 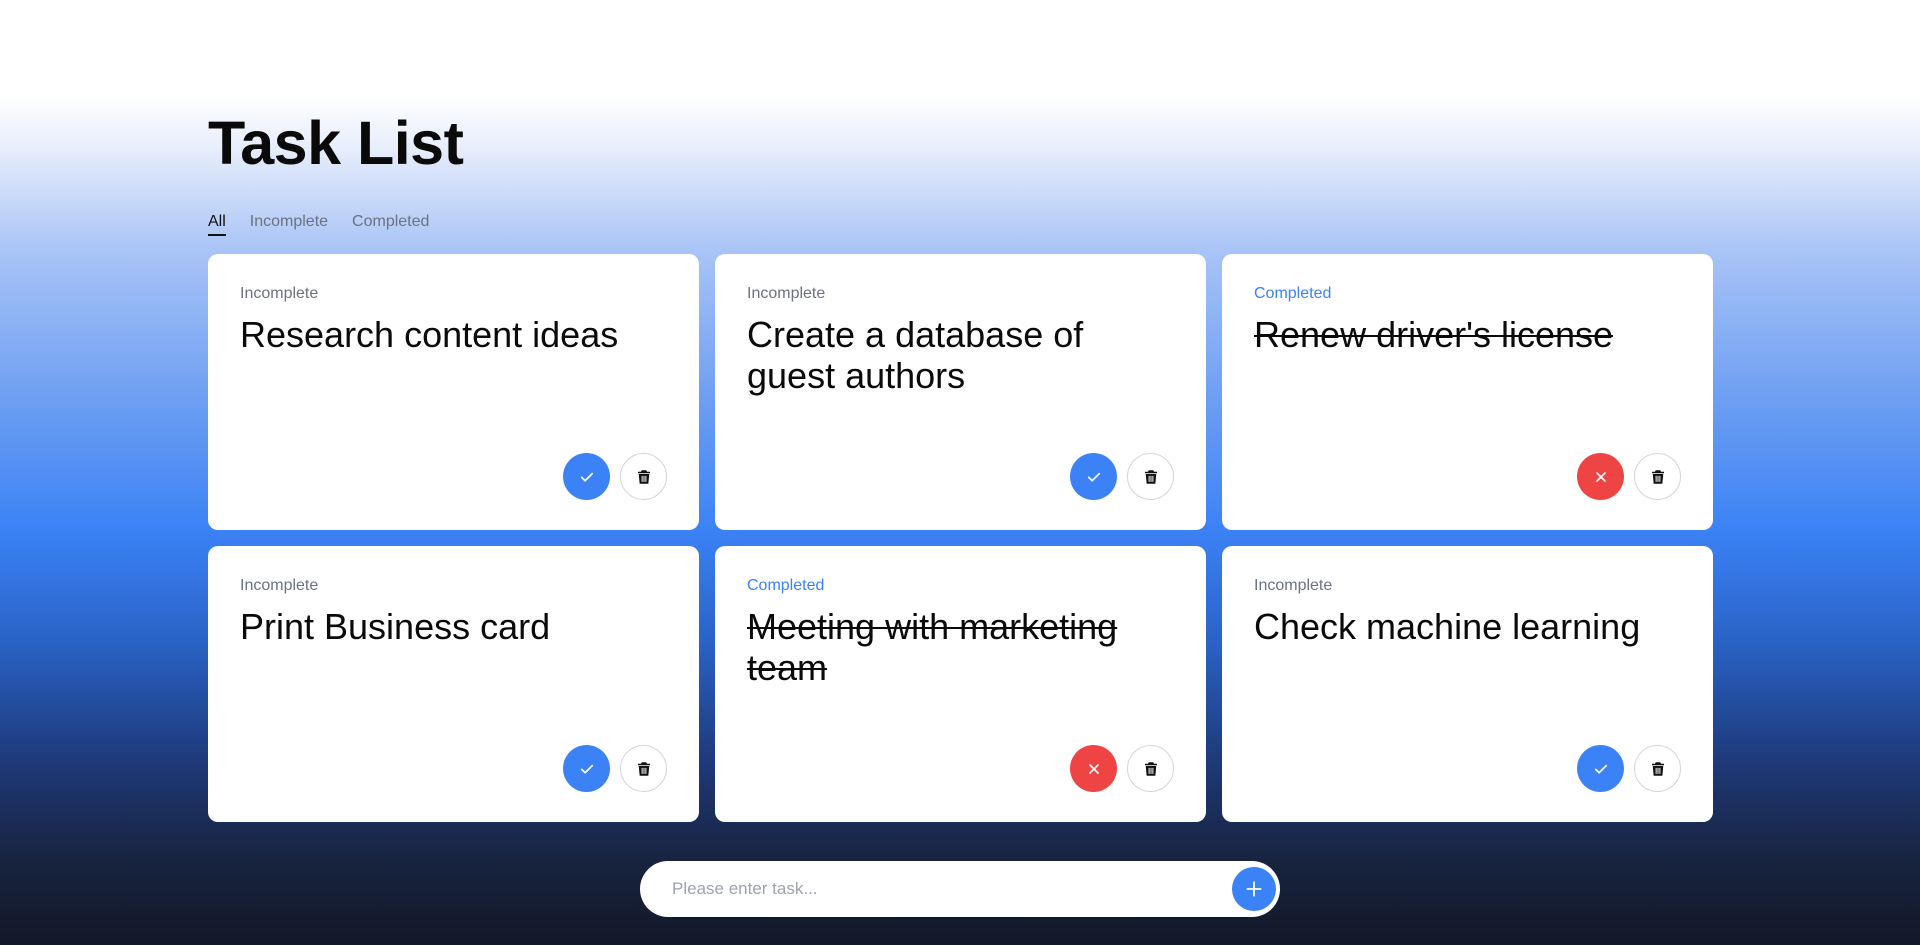 What do you see at coordinates (1434, 334) in the screenshot?
I see `task-title: Renew driver's license` at bounding box center [1434, 334].